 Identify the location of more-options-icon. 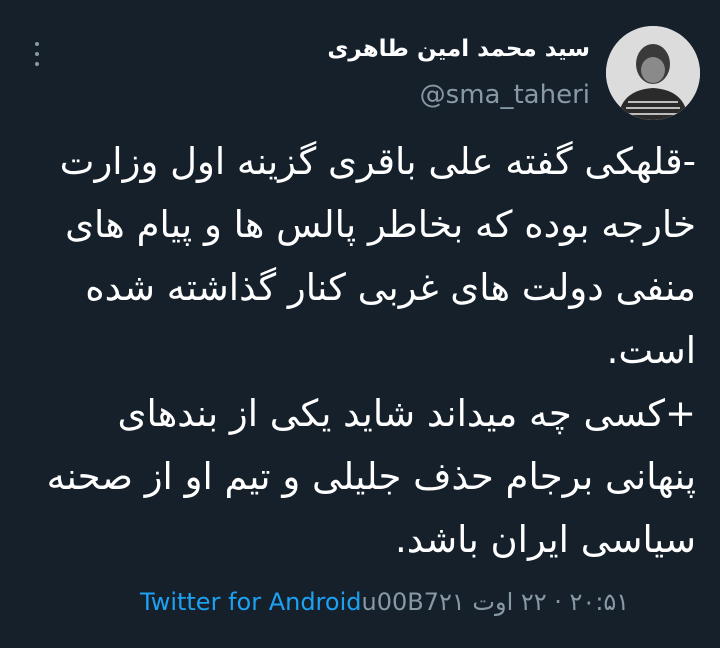
(37, 54).